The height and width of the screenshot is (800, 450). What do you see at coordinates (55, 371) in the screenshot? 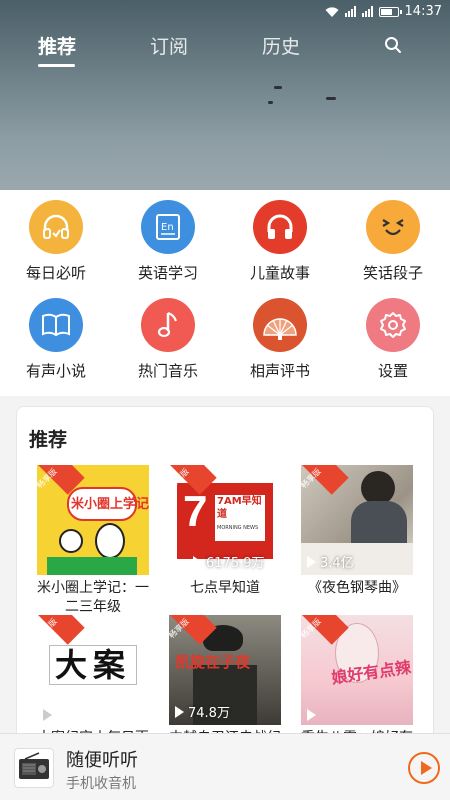
I see `category-label: 有声小说` at bounding box center [55, 371].